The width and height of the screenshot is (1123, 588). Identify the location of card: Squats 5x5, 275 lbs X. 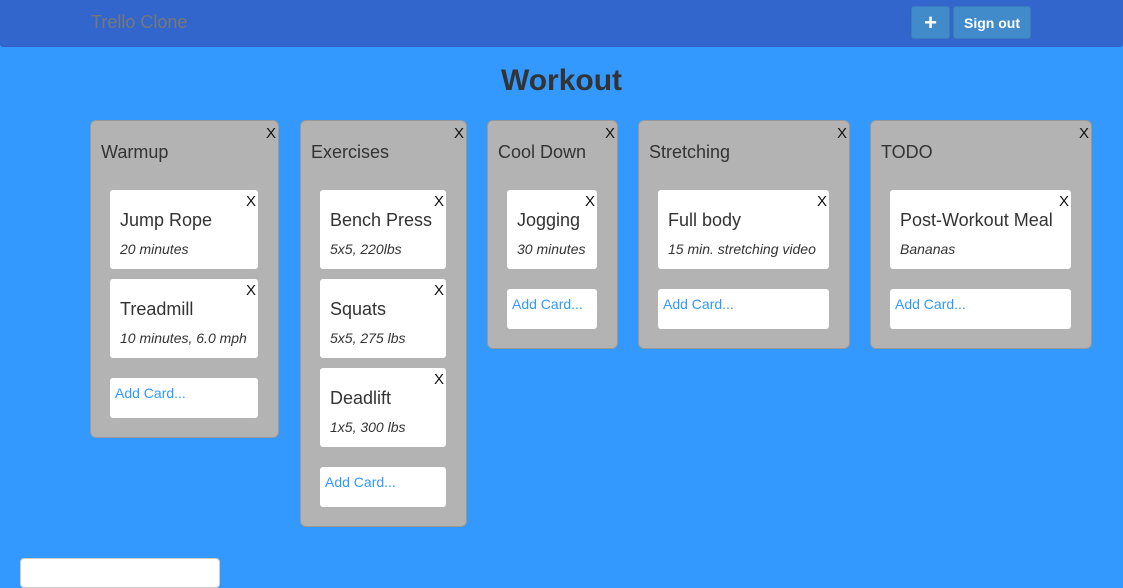
(383, 318).